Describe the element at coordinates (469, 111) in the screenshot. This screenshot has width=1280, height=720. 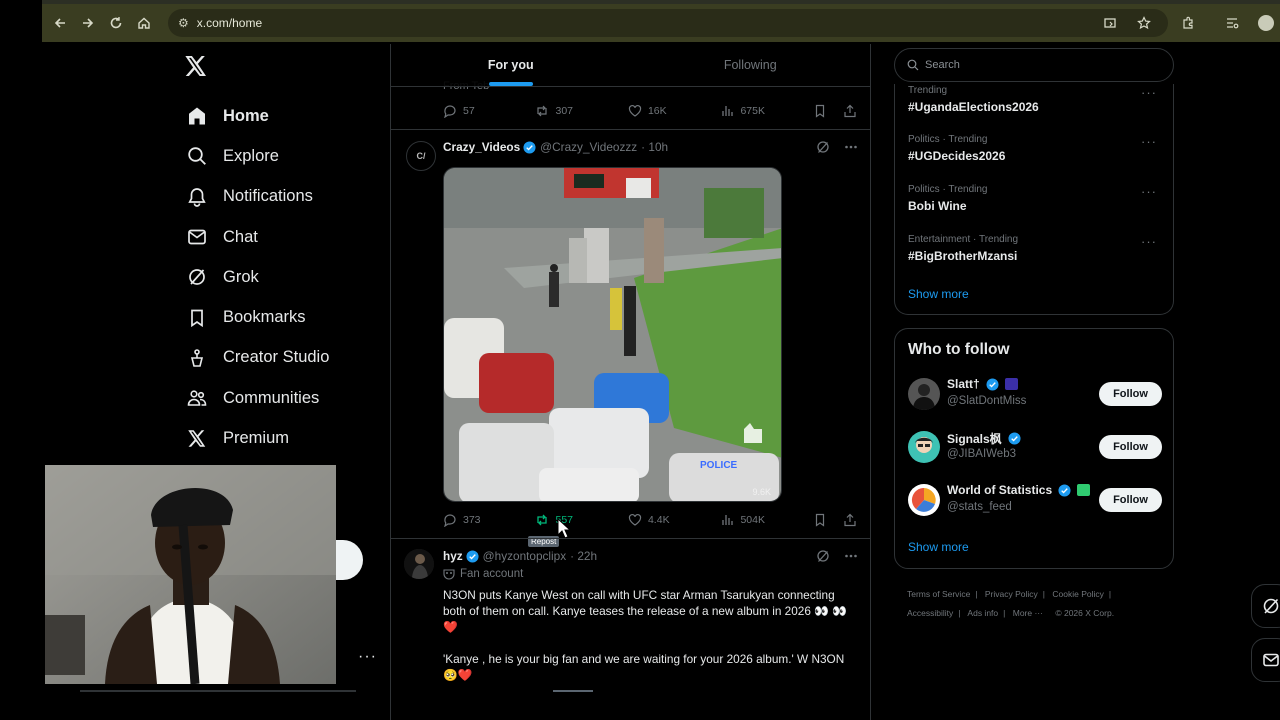
I see `reply-count: 57` at that location.